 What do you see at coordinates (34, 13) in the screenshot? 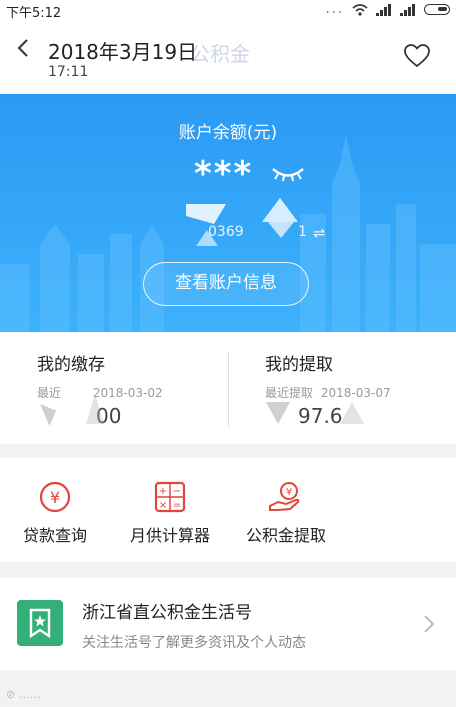
I see `status-time: 下午5:12` at bounding box center [34, 13].